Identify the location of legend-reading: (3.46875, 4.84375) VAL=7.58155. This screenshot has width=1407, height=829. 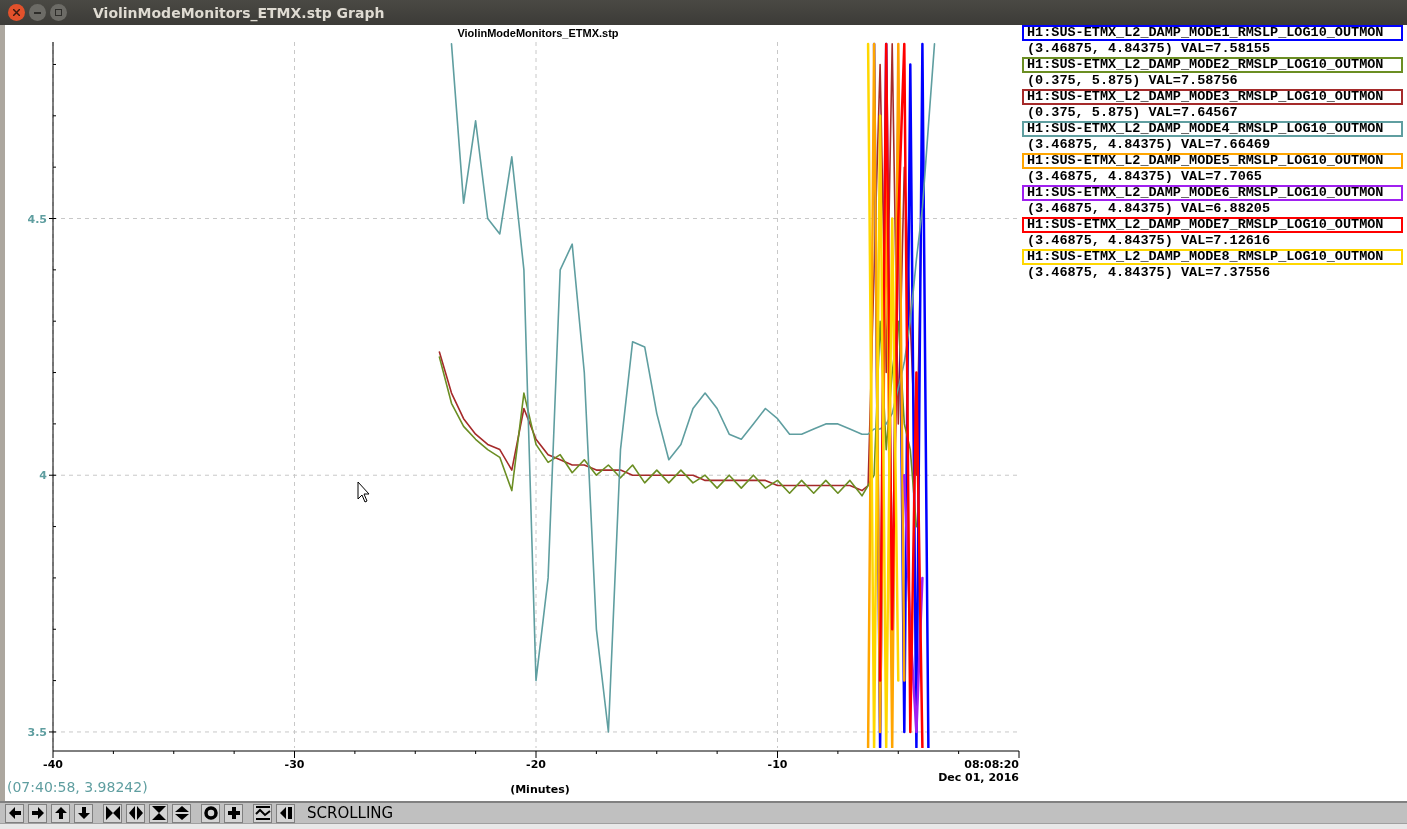
(1149, 49).